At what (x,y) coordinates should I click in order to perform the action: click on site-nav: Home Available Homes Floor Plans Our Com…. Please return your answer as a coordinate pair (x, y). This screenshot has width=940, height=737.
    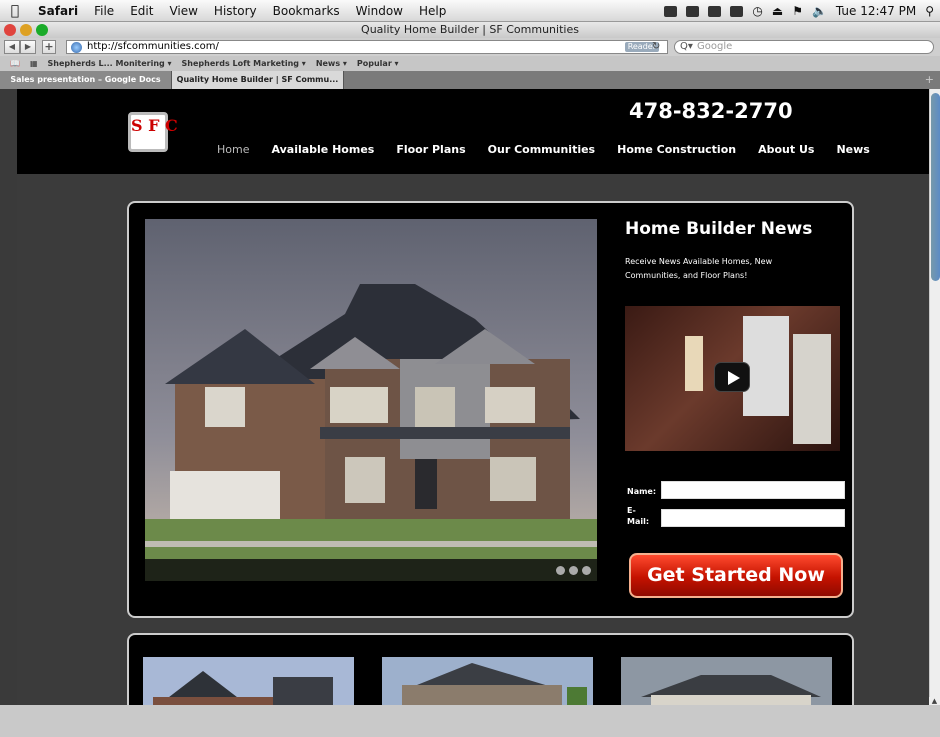
    Looking at the image, I should click on (543, 149).